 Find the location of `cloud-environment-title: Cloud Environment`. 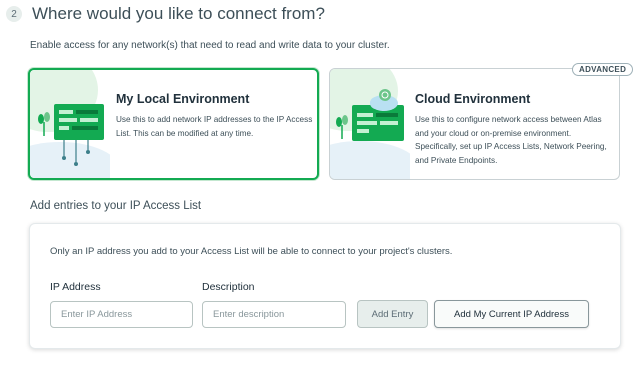

cloud-environment-title: Cloud Environment is located at coordinates (473, 99).